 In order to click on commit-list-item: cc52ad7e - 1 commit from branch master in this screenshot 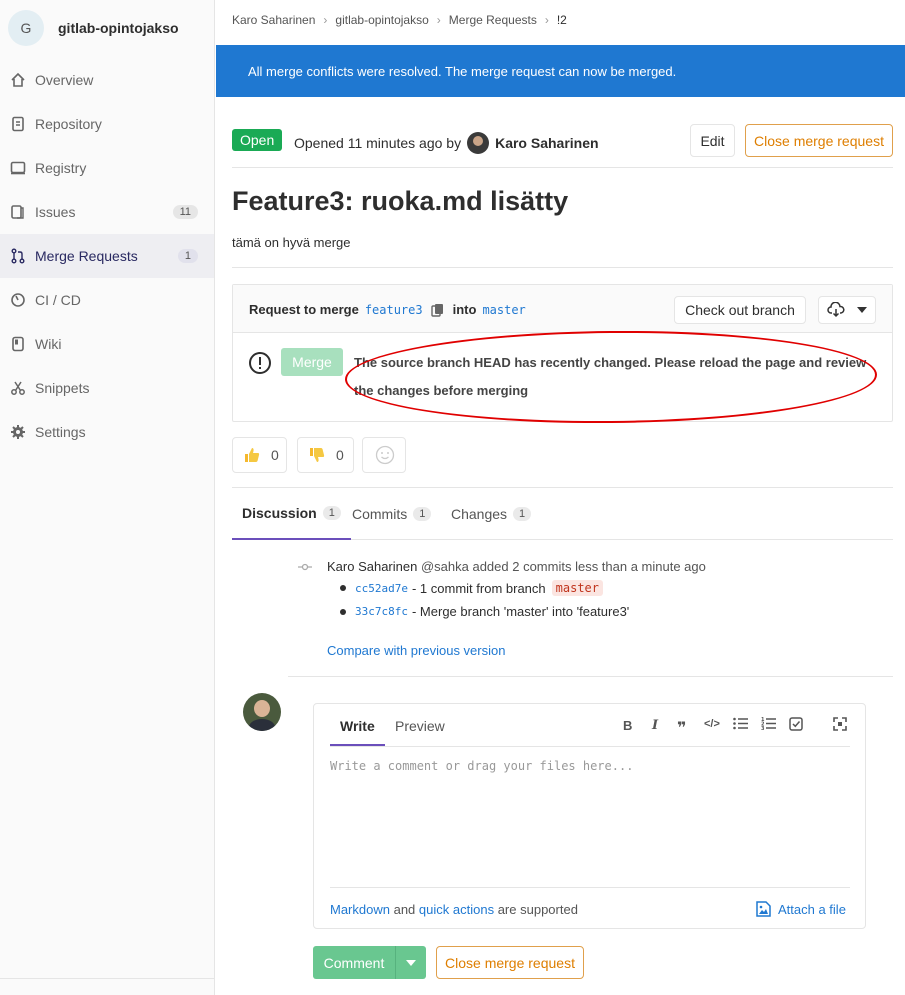, I will do `click(471, 588)`.